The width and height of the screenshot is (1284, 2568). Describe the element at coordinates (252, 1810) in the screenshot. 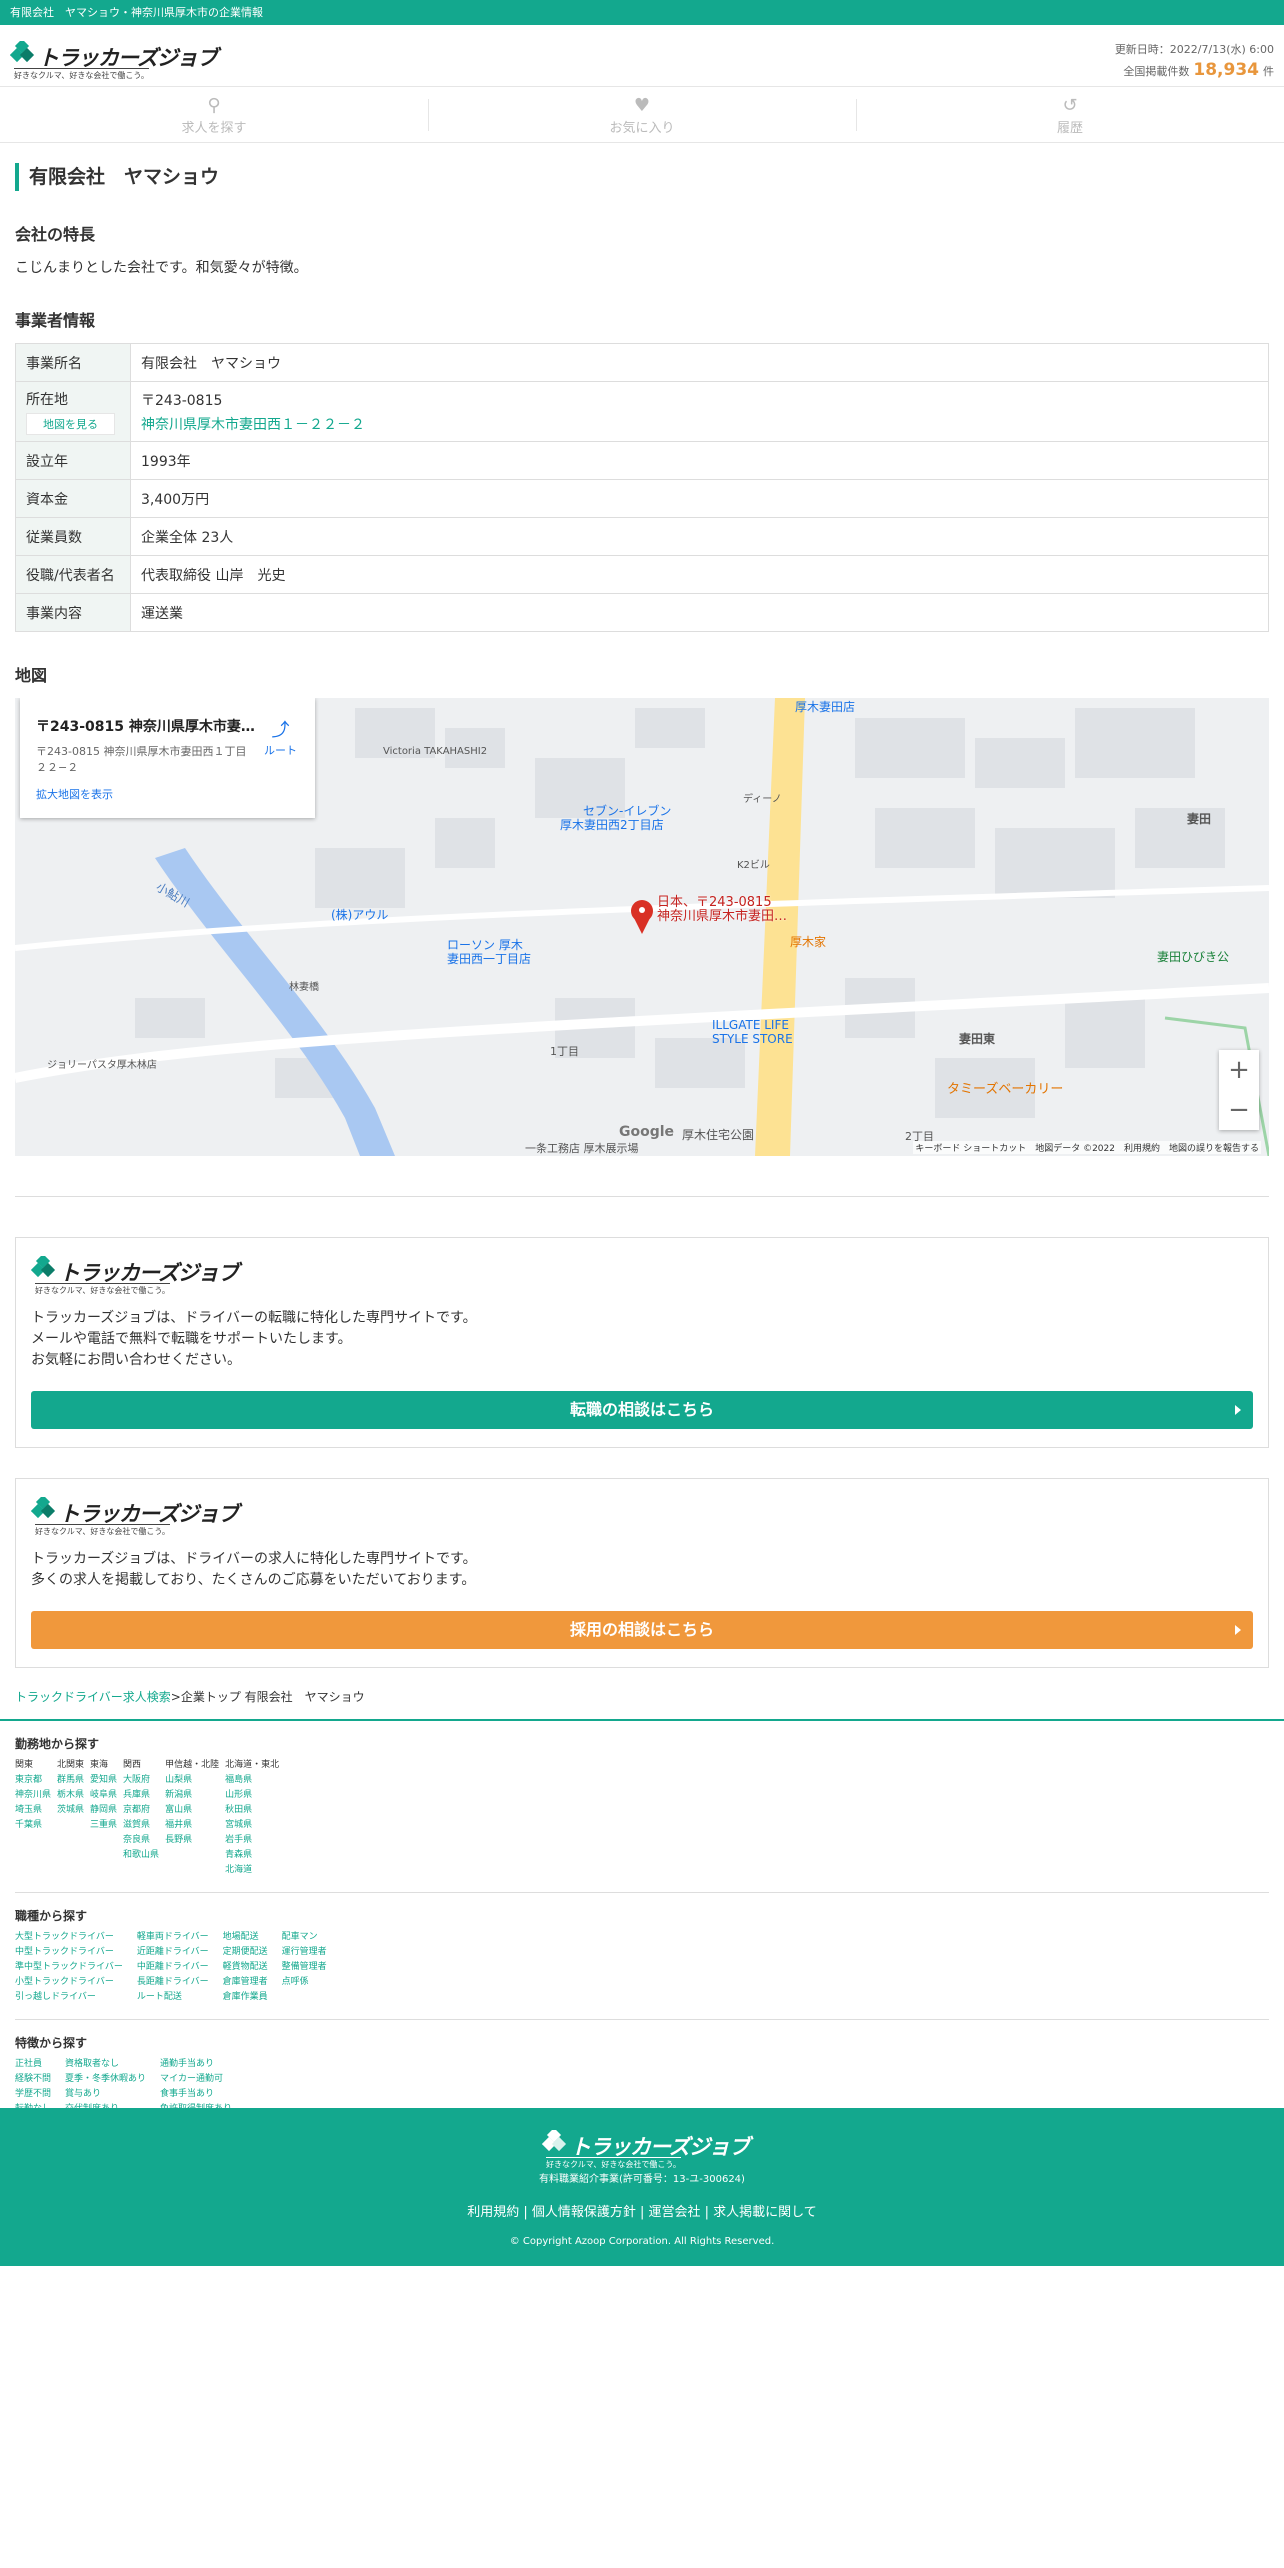

I see `area-link: 秋田県` at that location.